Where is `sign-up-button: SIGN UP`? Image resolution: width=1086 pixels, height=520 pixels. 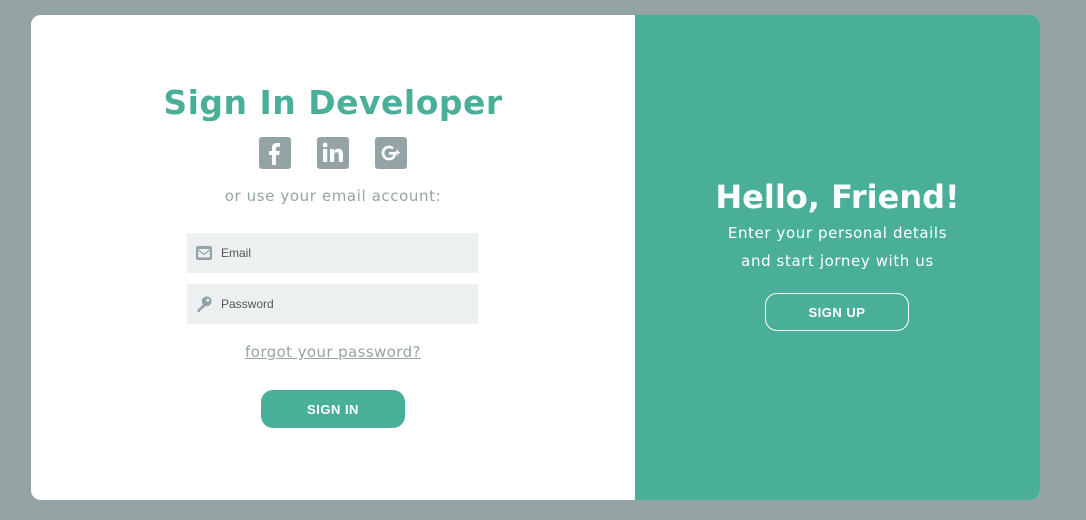 sign-up-button: SIGN UP is located at coordinates (837, 312).